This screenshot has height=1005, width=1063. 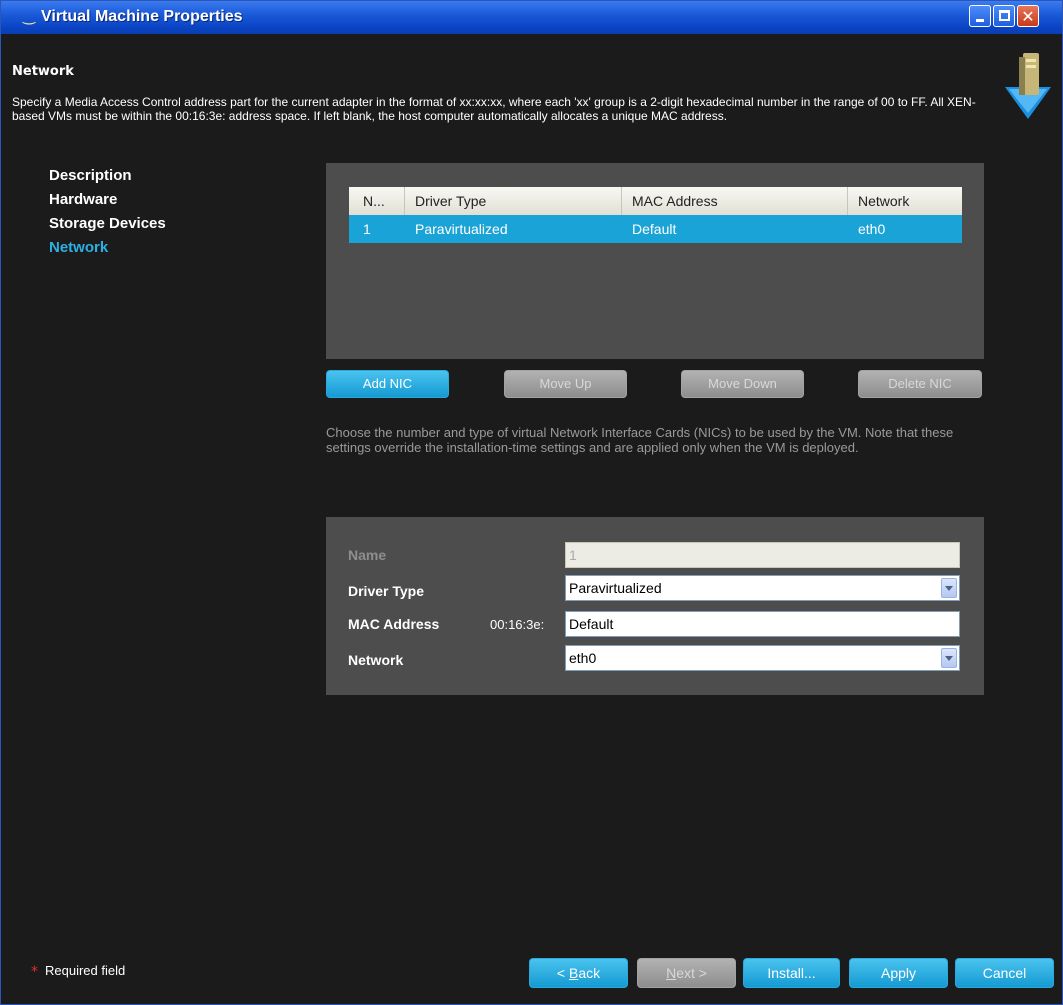 I want to click on close-icon: ✕, so click(x=1028, y=16).